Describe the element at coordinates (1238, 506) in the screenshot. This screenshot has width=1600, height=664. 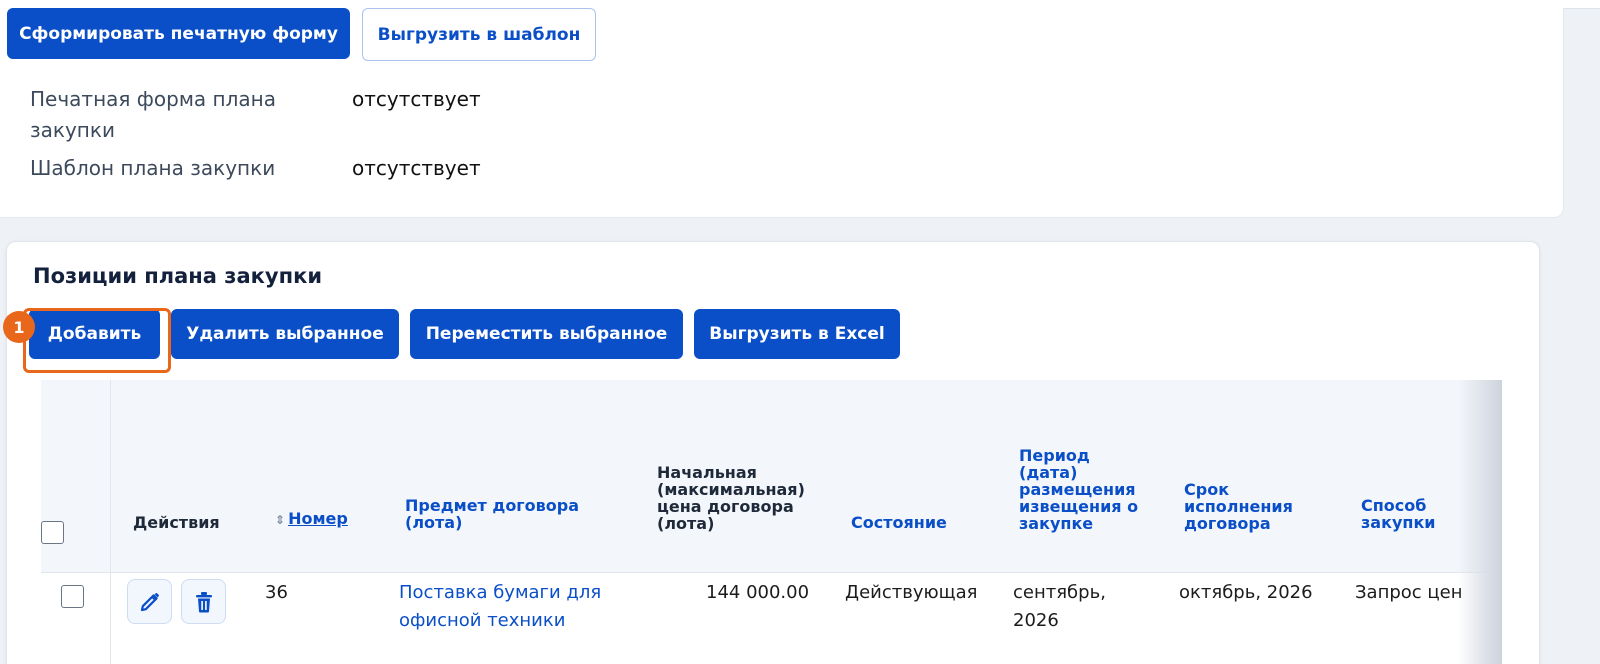
I see `column-term: Срок исполнения договора` at that location.